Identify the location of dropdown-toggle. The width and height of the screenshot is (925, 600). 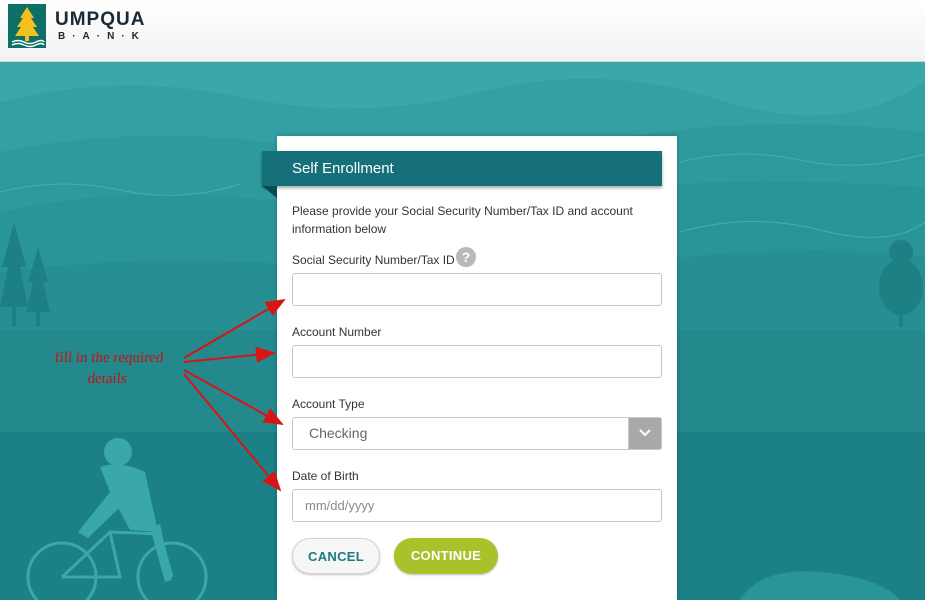
(644, 433).